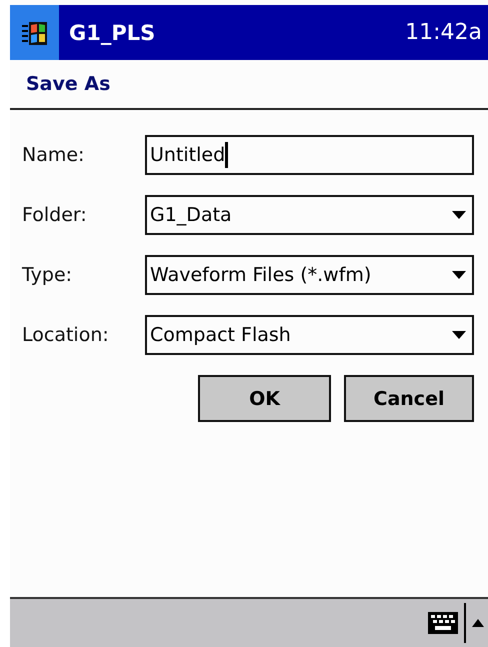  Describe the element at coordinates (55, 215) in the screenshot. I see `field-label: Folder:` at that location.